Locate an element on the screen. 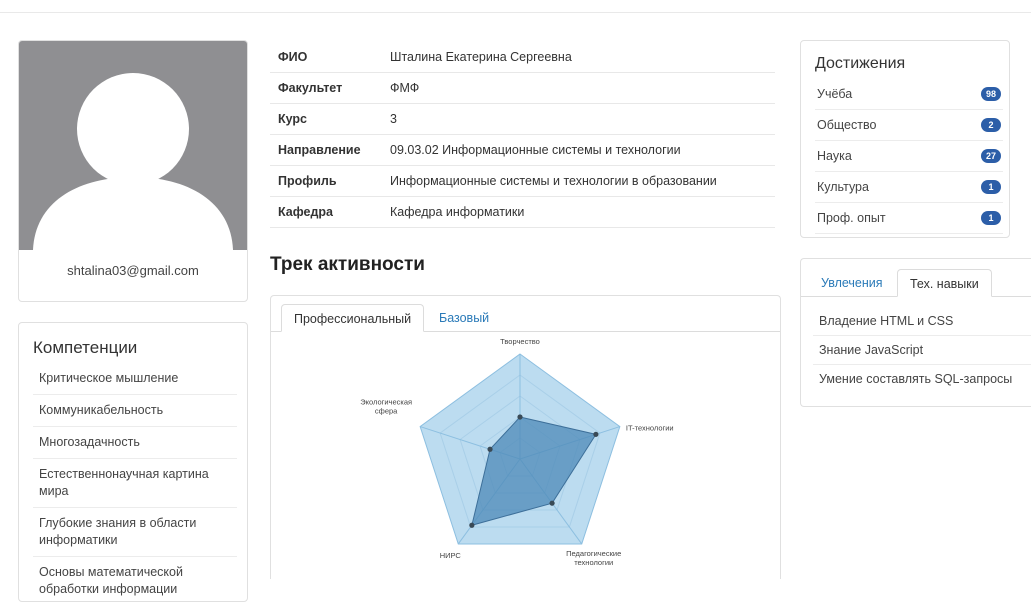  activity-tabs: Профессиональный Базовый is located at coordinates (525, 314).